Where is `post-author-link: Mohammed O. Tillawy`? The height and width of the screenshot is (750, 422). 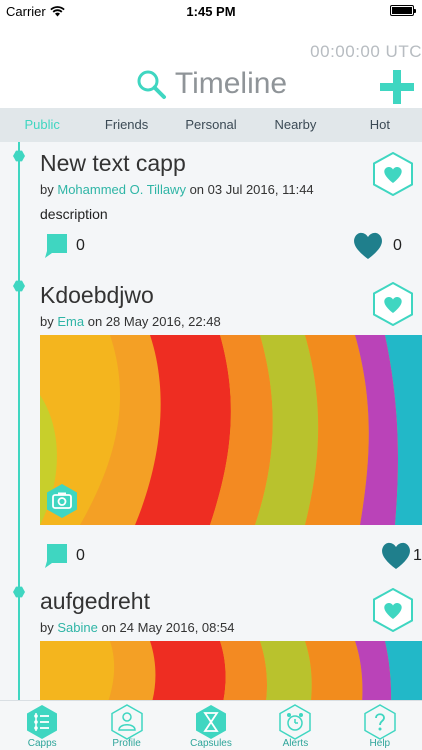
post-author-link: Mohammed O. Tillawy is located at coordinates (121, 189).